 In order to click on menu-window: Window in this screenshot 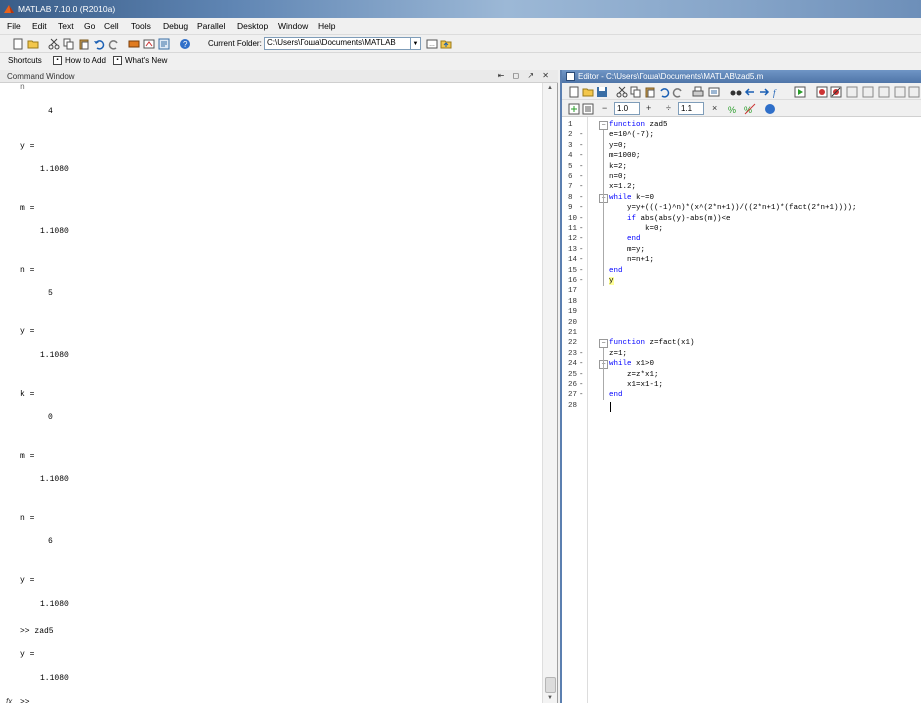, I will do `click(293, 26)`.